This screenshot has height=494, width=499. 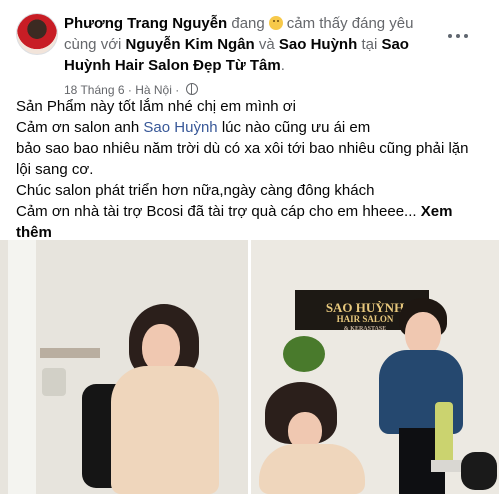 What do you see at coordinates (190, 44) in the screenshot?
I see `tagged-person-1: Nguyễn Kim Ngân` at bounding box center [190, 44].